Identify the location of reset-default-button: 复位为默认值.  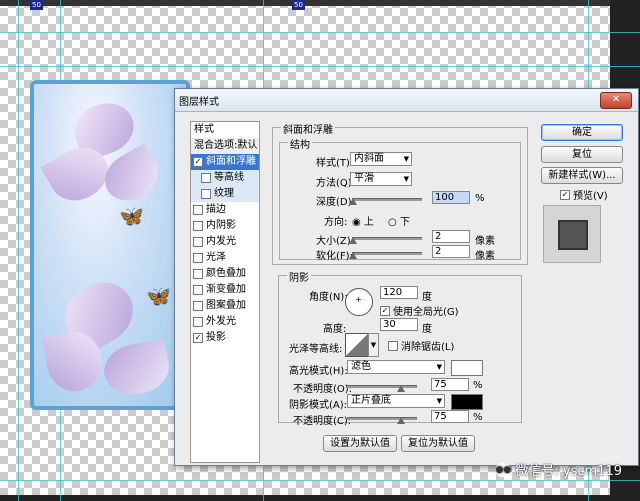
(438, 443).